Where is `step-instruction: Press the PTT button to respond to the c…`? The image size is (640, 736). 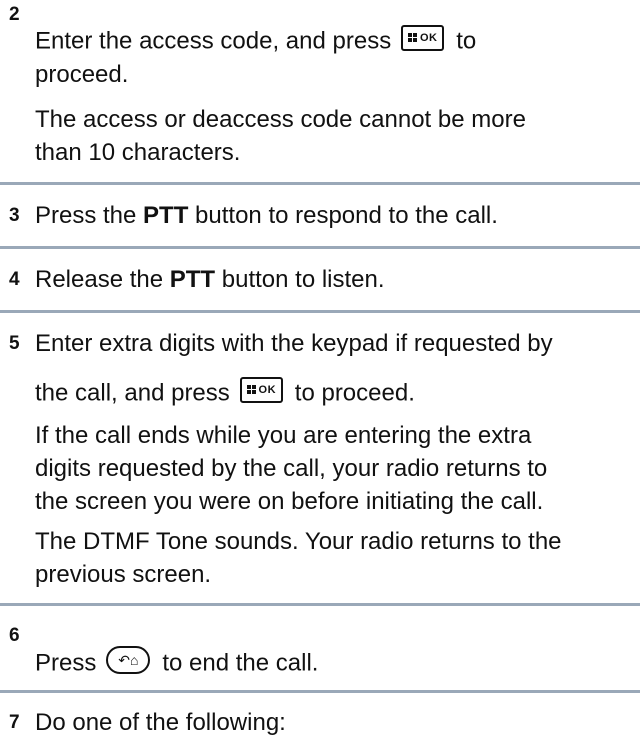 step-instruction: Press the PTT button to respond to the c… is located at coordinates (266, 216).